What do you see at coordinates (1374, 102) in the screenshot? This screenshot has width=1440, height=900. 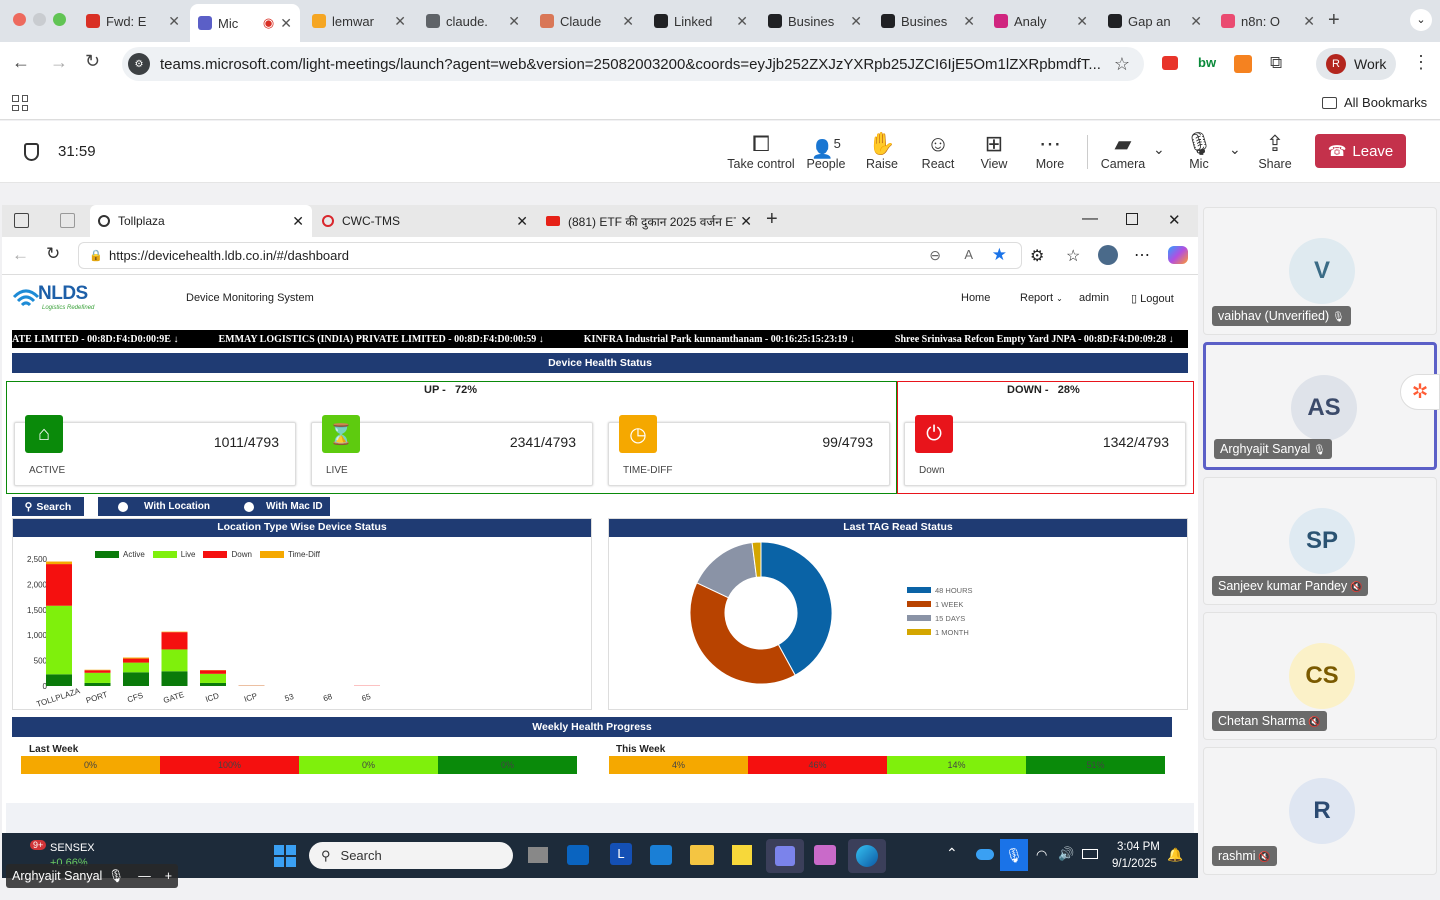 I see `all-bookmarks-button: All Bookmarks` at bounding box center [1374, 102].